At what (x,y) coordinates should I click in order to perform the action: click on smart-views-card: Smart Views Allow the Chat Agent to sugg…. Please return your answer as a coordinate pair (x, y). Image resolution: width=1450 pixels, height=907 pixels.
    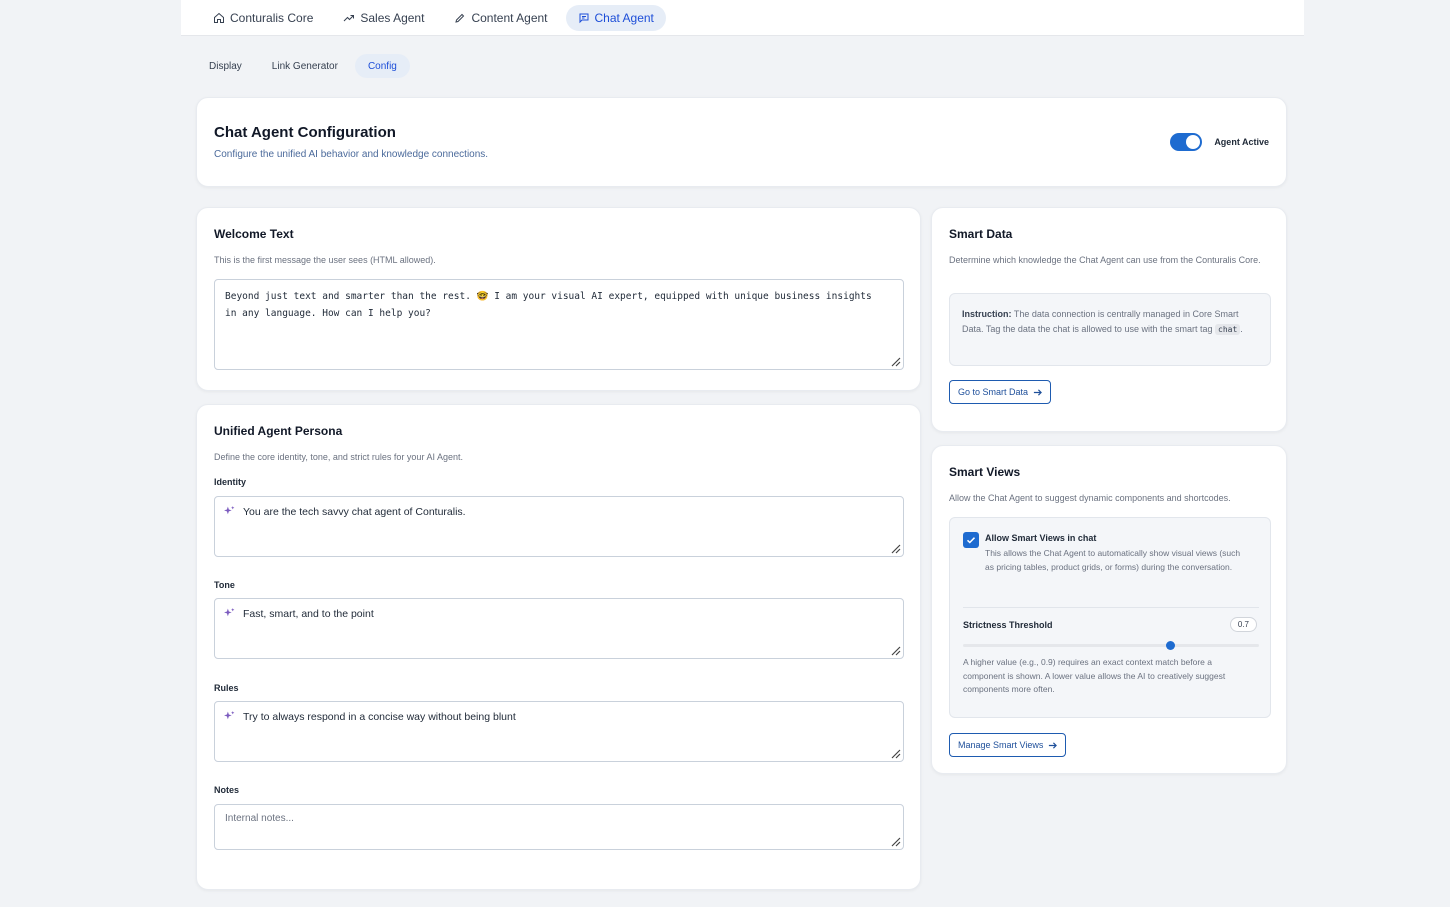
    Looking at the image, I should click on (1109, 609).